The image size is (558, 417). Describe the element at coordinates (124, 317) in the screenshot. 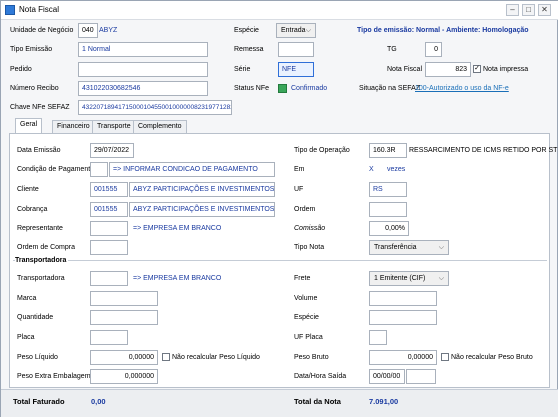

I see `quantidade-input` at that location.